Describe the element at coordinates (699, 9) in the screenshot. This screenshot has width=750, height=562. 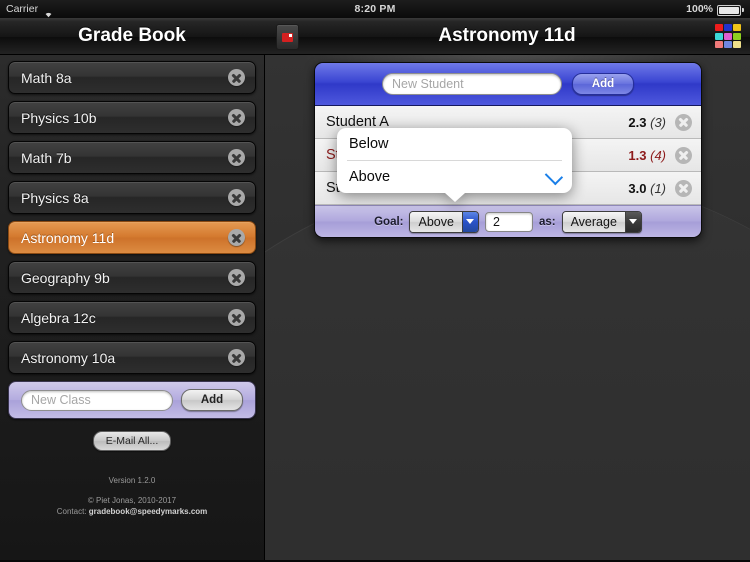
I see `battery-percent-label: 100%` at that location.